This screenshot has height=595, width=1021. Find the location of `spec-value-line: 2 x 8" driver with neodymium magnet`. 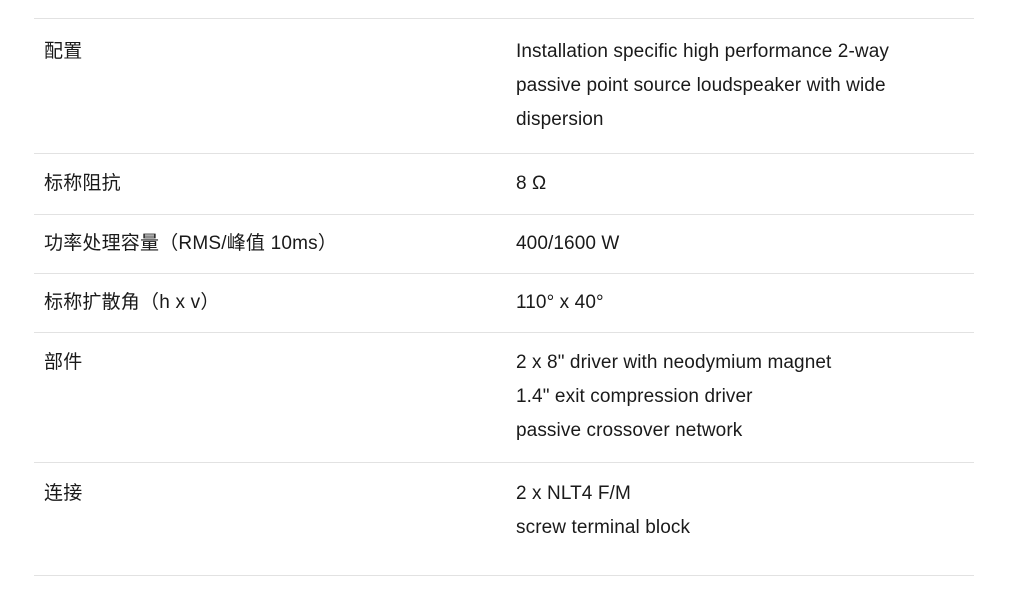

spec-value-line: 2 x 8" driver with neodymium magnet is located at coordinates (674, 362).